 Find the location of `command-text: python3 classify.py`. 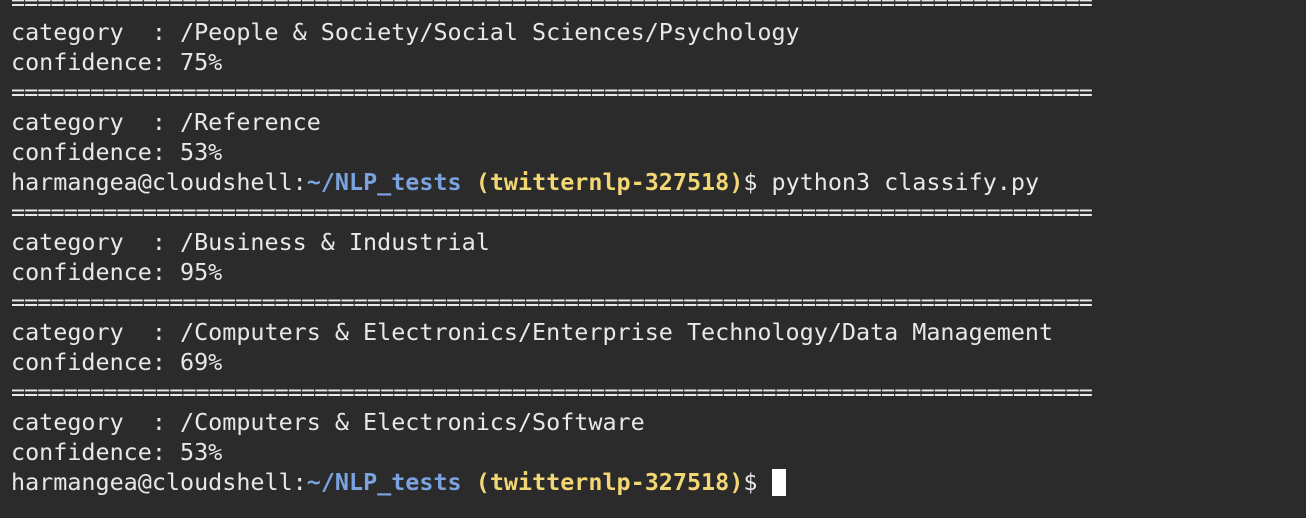

command-text: python3 classify.py is located at coordinates (898, 182).